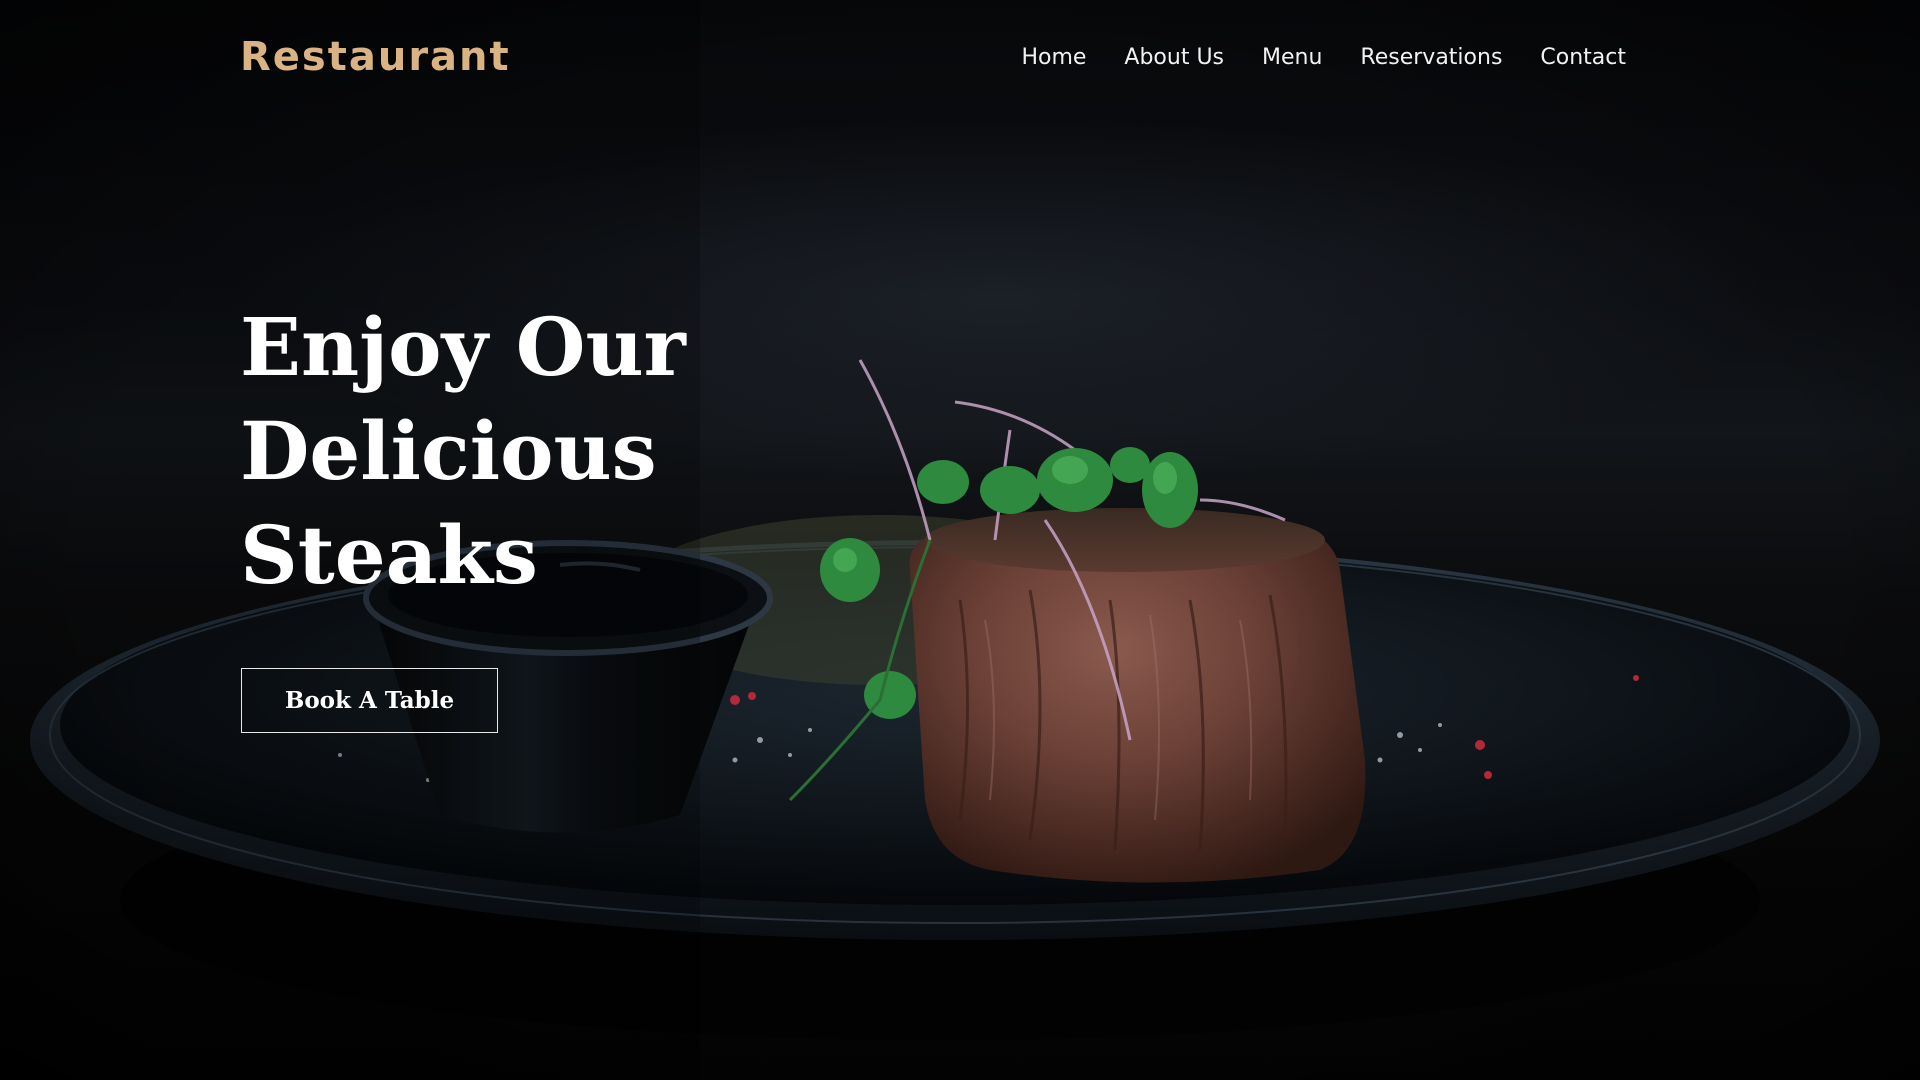  Describe the element at coordinates (1323, 57) in the screenshot. I see `main-nav: Home About Us Menu Reservations Contact` at that location.